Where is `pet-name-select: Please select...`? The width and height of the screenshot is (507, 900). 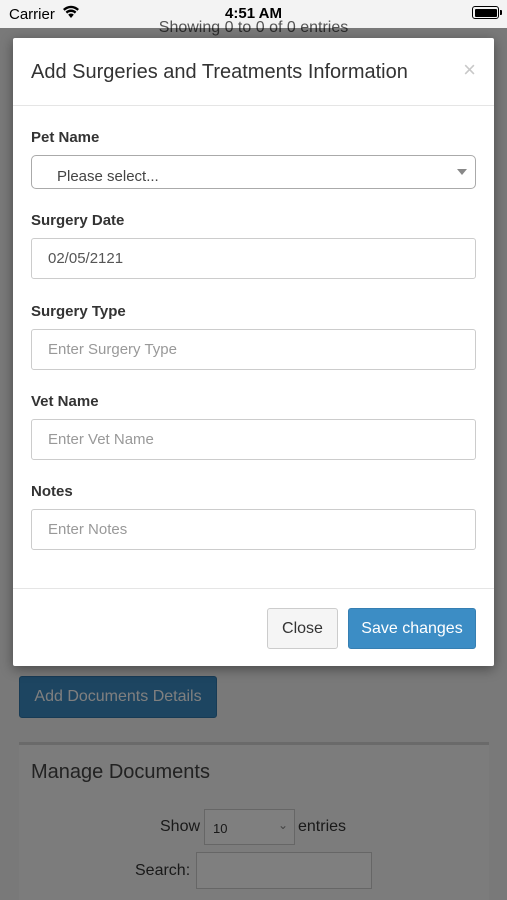 pet-name-select: Please select... is located at coordinates (253, 172).